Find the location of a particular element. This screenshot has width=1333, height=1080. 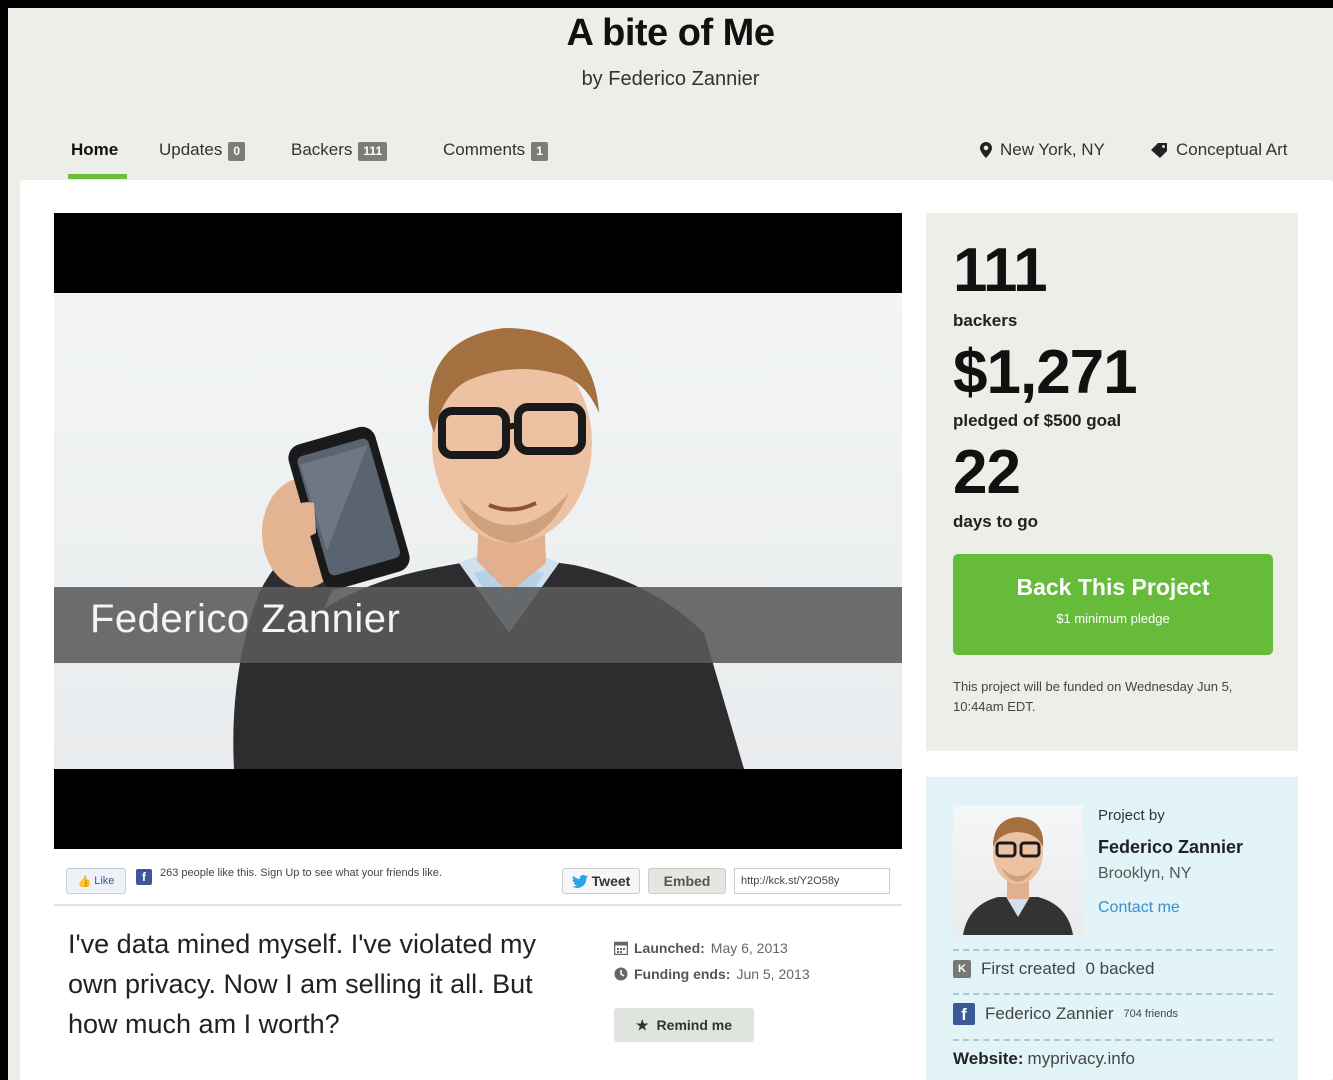

launched-date: Launched: May 6, 2013 is located at coordinates (701, 948).